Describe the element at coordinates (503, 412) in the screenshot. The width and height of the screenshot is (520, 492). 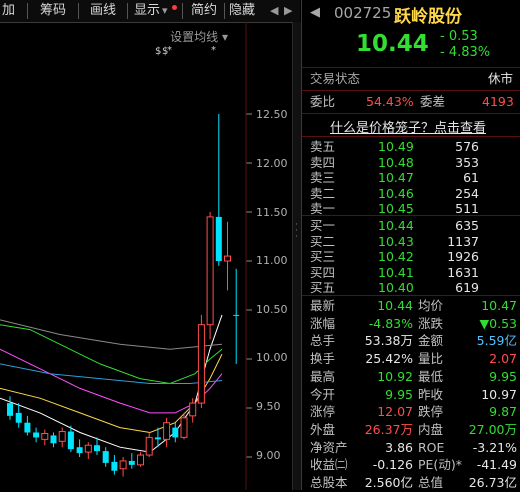
I see `stat-value: 9.87` at that location.